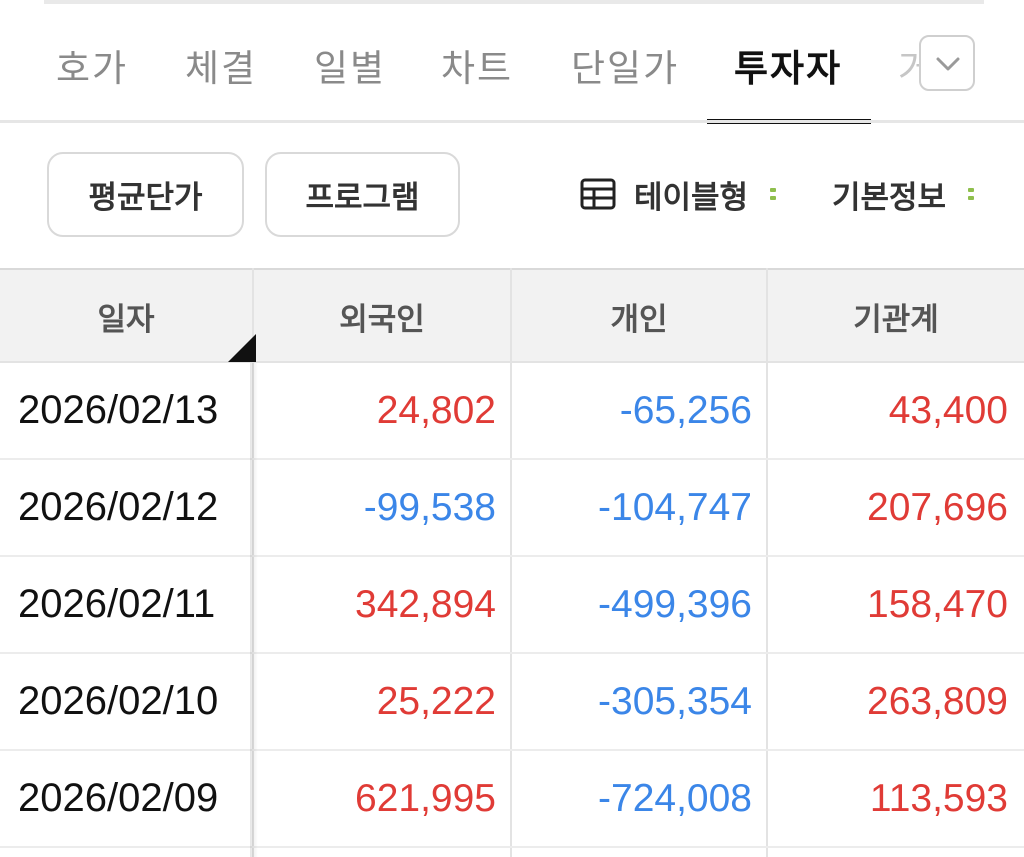 This screenshot has height=857, width=1024. What do you see at coordinates (242, 348) in the screenshot?
I see `sort-indicator-icon` at bounding box center [242, 348].